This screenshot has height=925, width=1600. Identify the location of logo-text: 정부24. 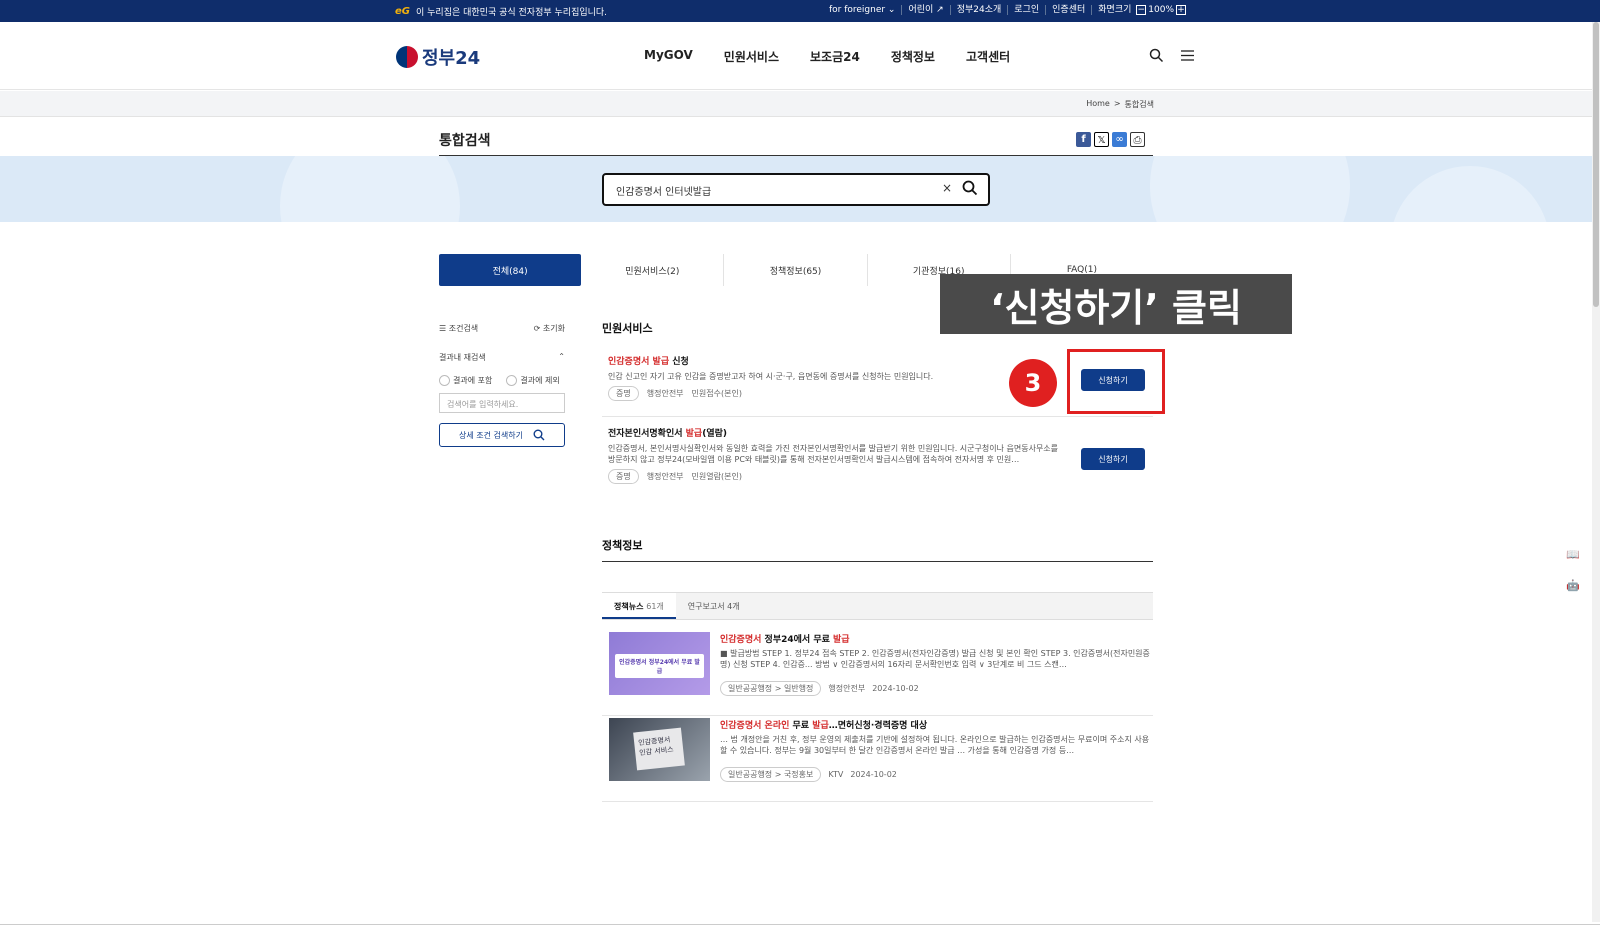
(451, 58).